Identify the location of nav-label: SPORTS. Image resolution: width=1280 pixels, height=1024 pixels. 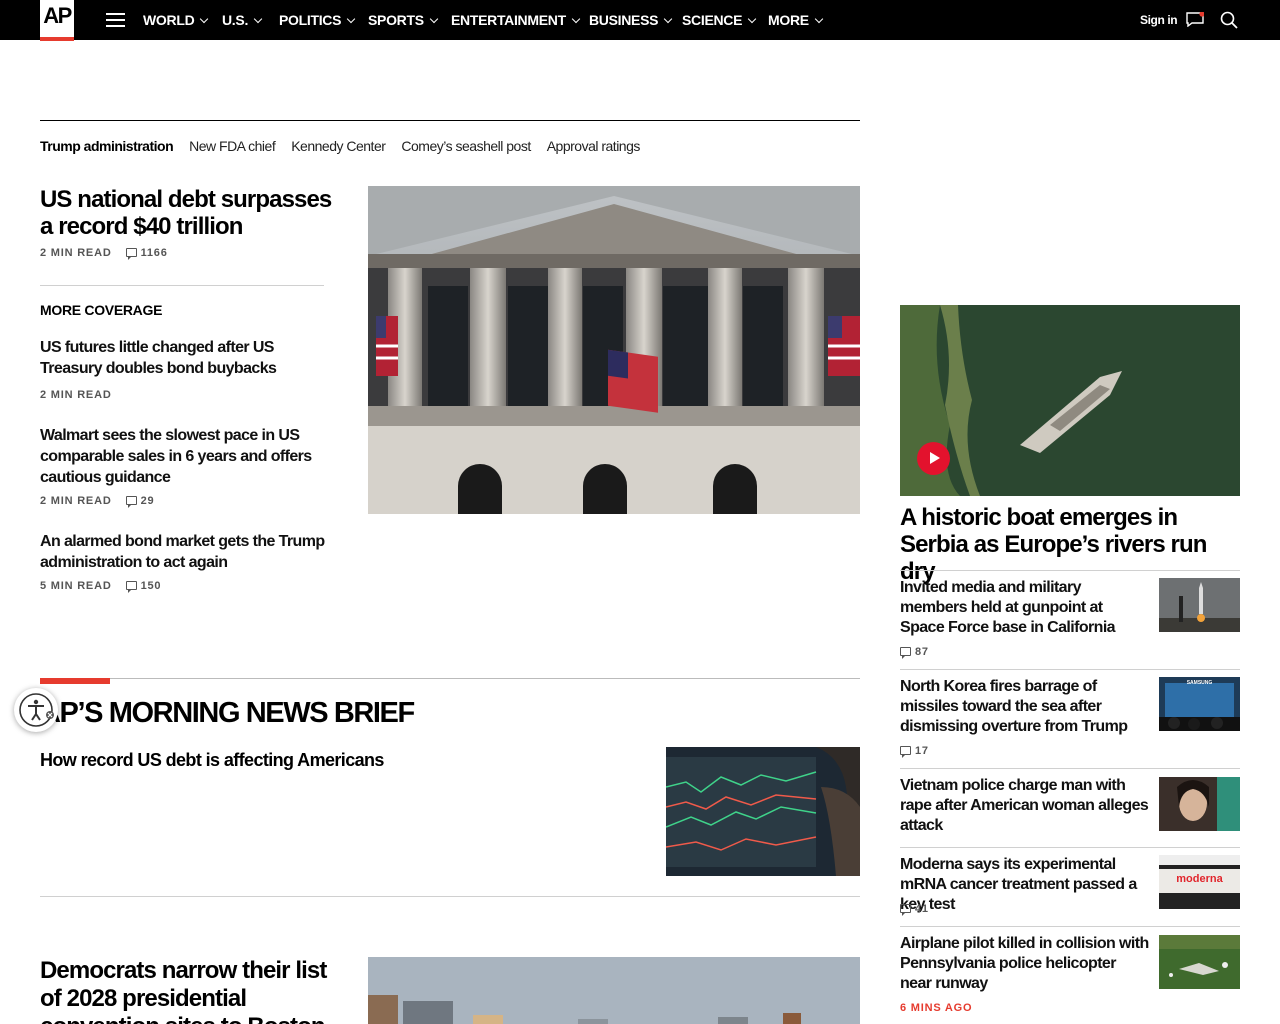
(396, 20).